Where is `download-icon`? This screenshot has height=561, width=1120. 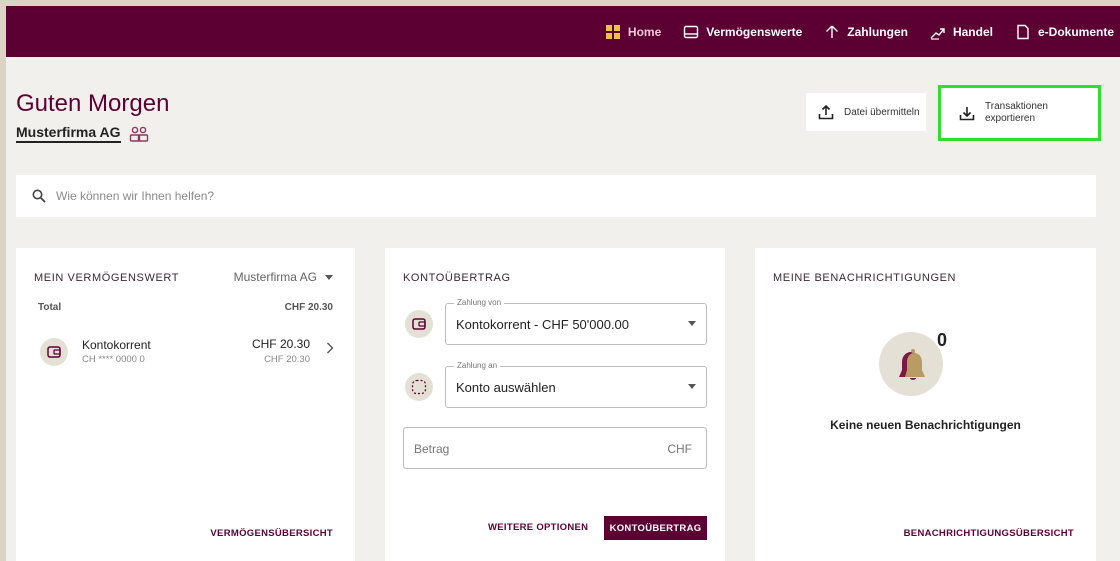 download-icon is located at coordinates (967, 114).